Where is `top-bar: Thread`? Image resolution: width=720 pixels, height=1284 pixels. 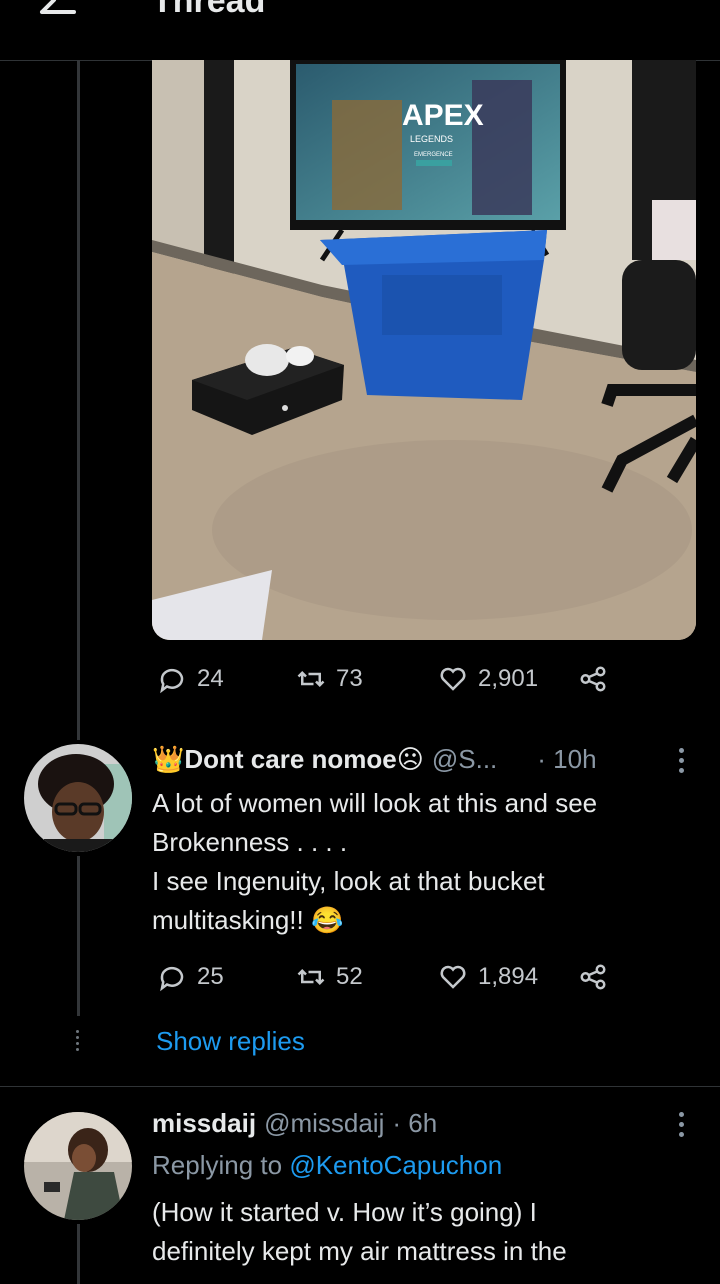 top-bar: Thread is located at coordinates (360, 30).